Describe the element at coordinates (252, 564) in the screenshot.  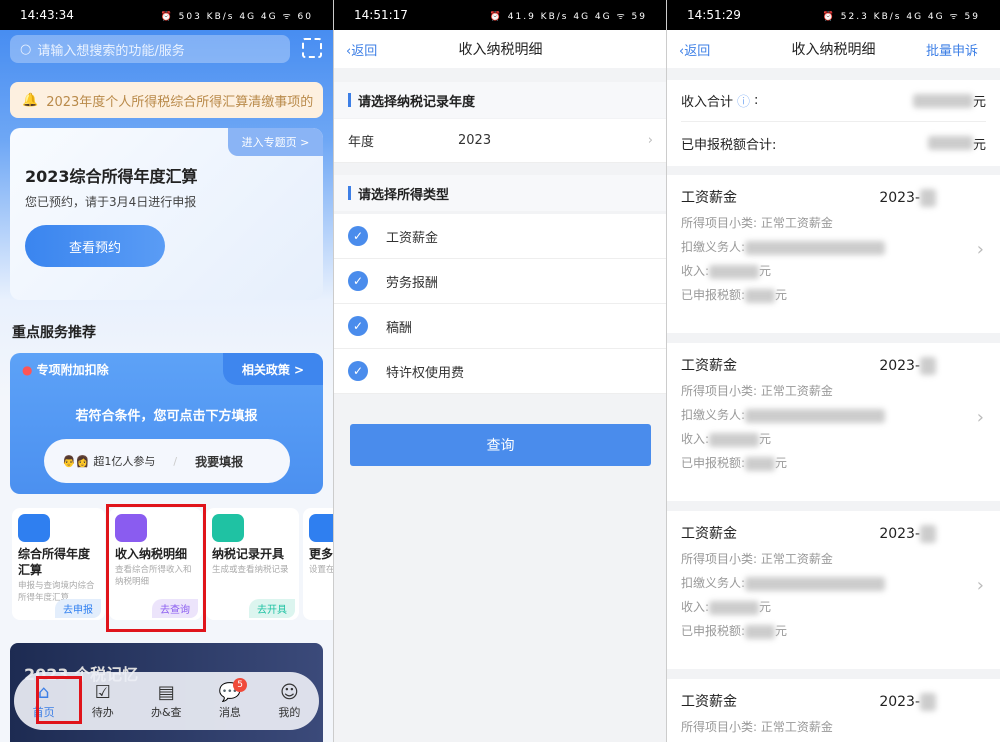
I see `service-card: 纳税记录开具 生成或查看纳税记录 去开具` at that location.